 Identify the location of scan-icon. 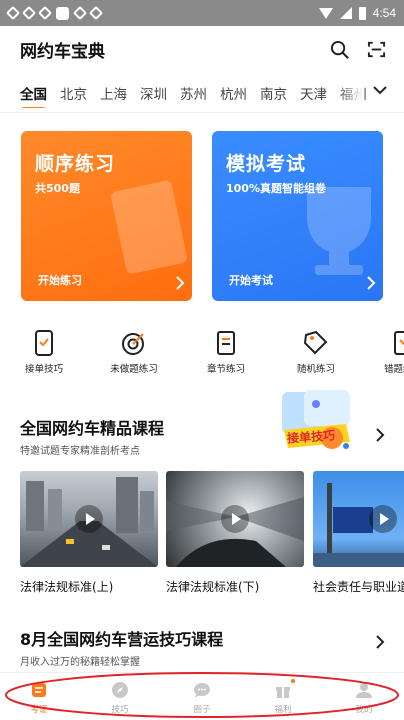
(376, 49).